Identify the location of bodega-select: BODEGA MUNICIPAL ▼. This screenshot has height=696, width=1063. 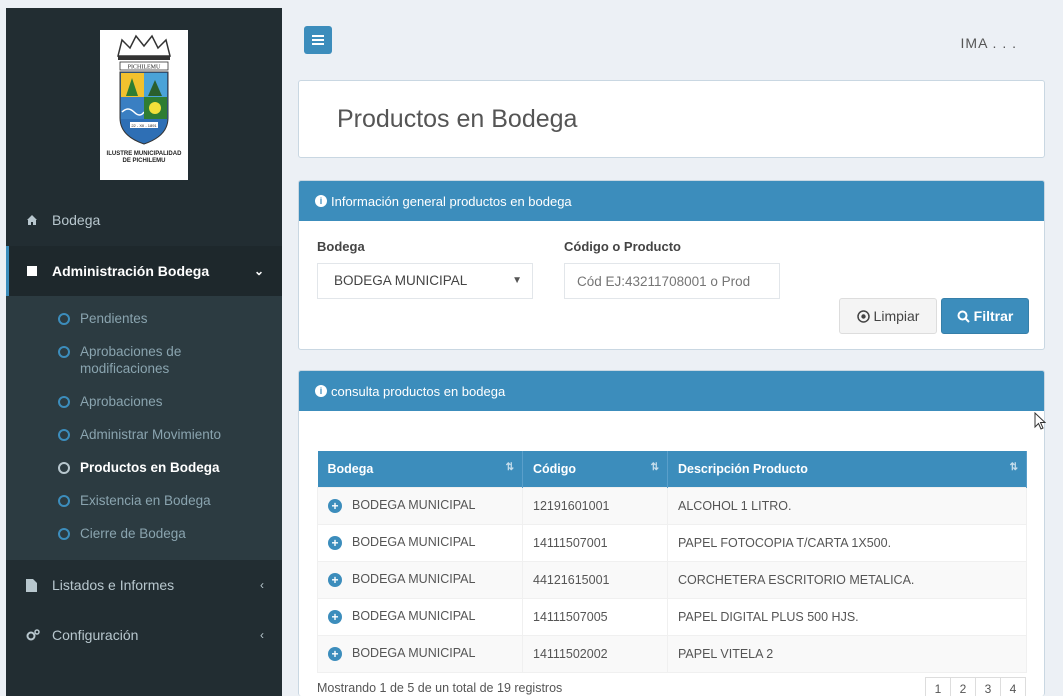
(425, 281).